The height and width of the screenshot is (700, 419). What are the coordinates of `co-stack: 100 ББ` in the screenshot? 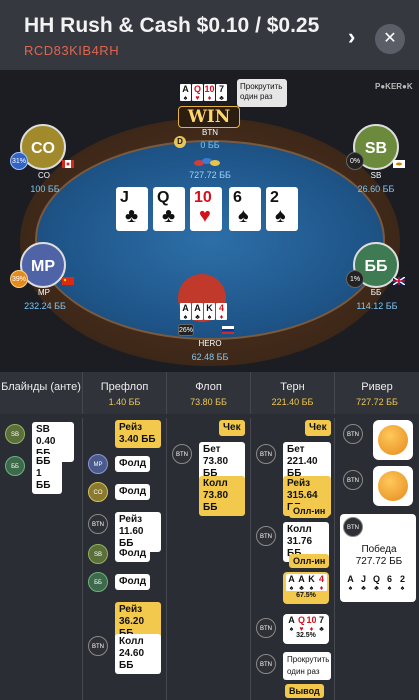 It's located at (45, 189).